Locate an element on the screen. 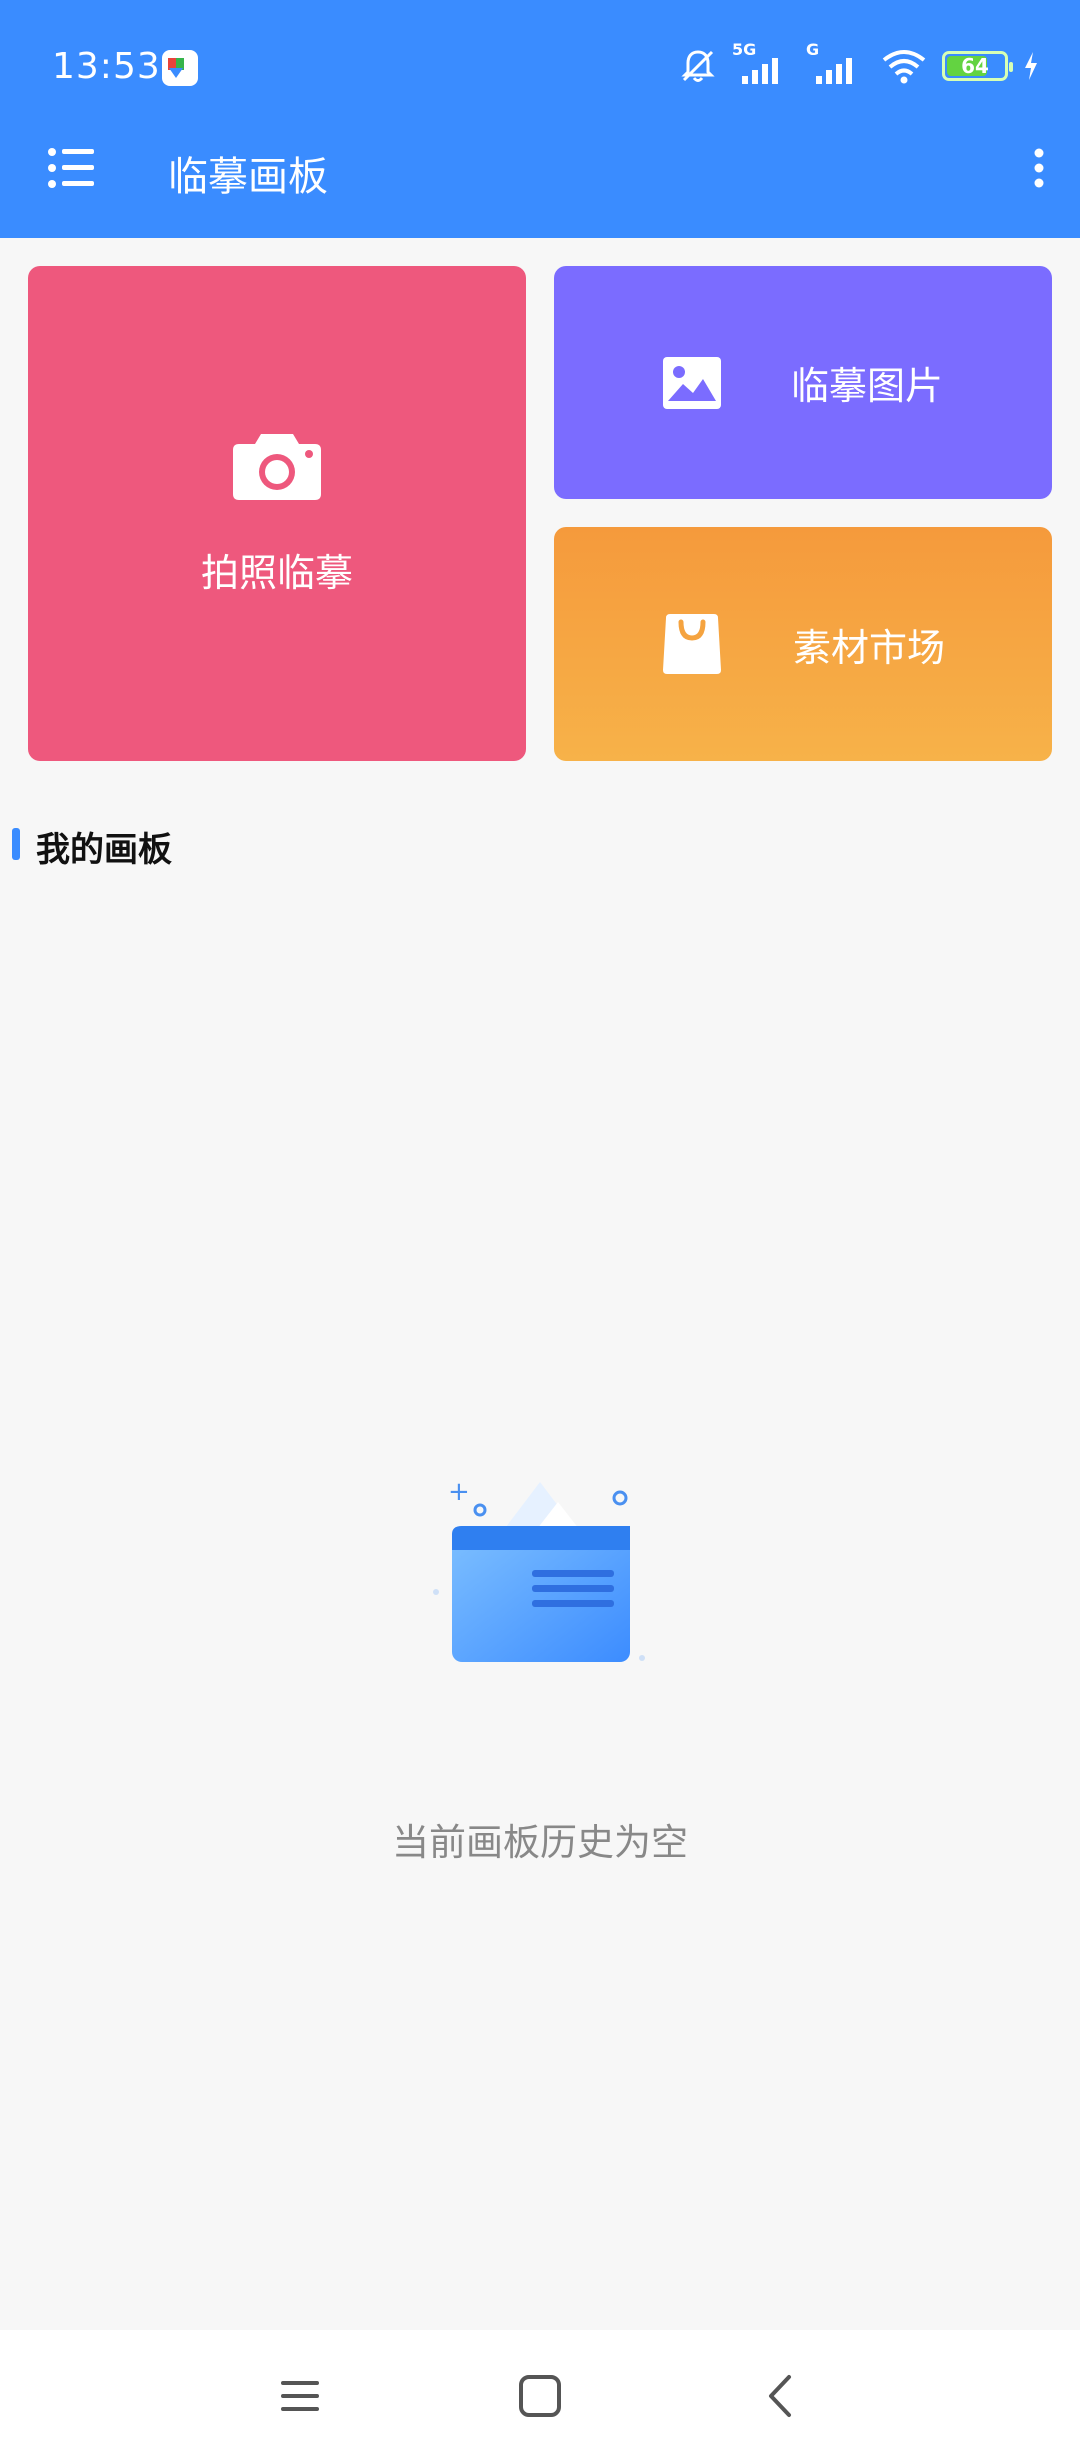  back-button is located at coordinates (780, 2396).